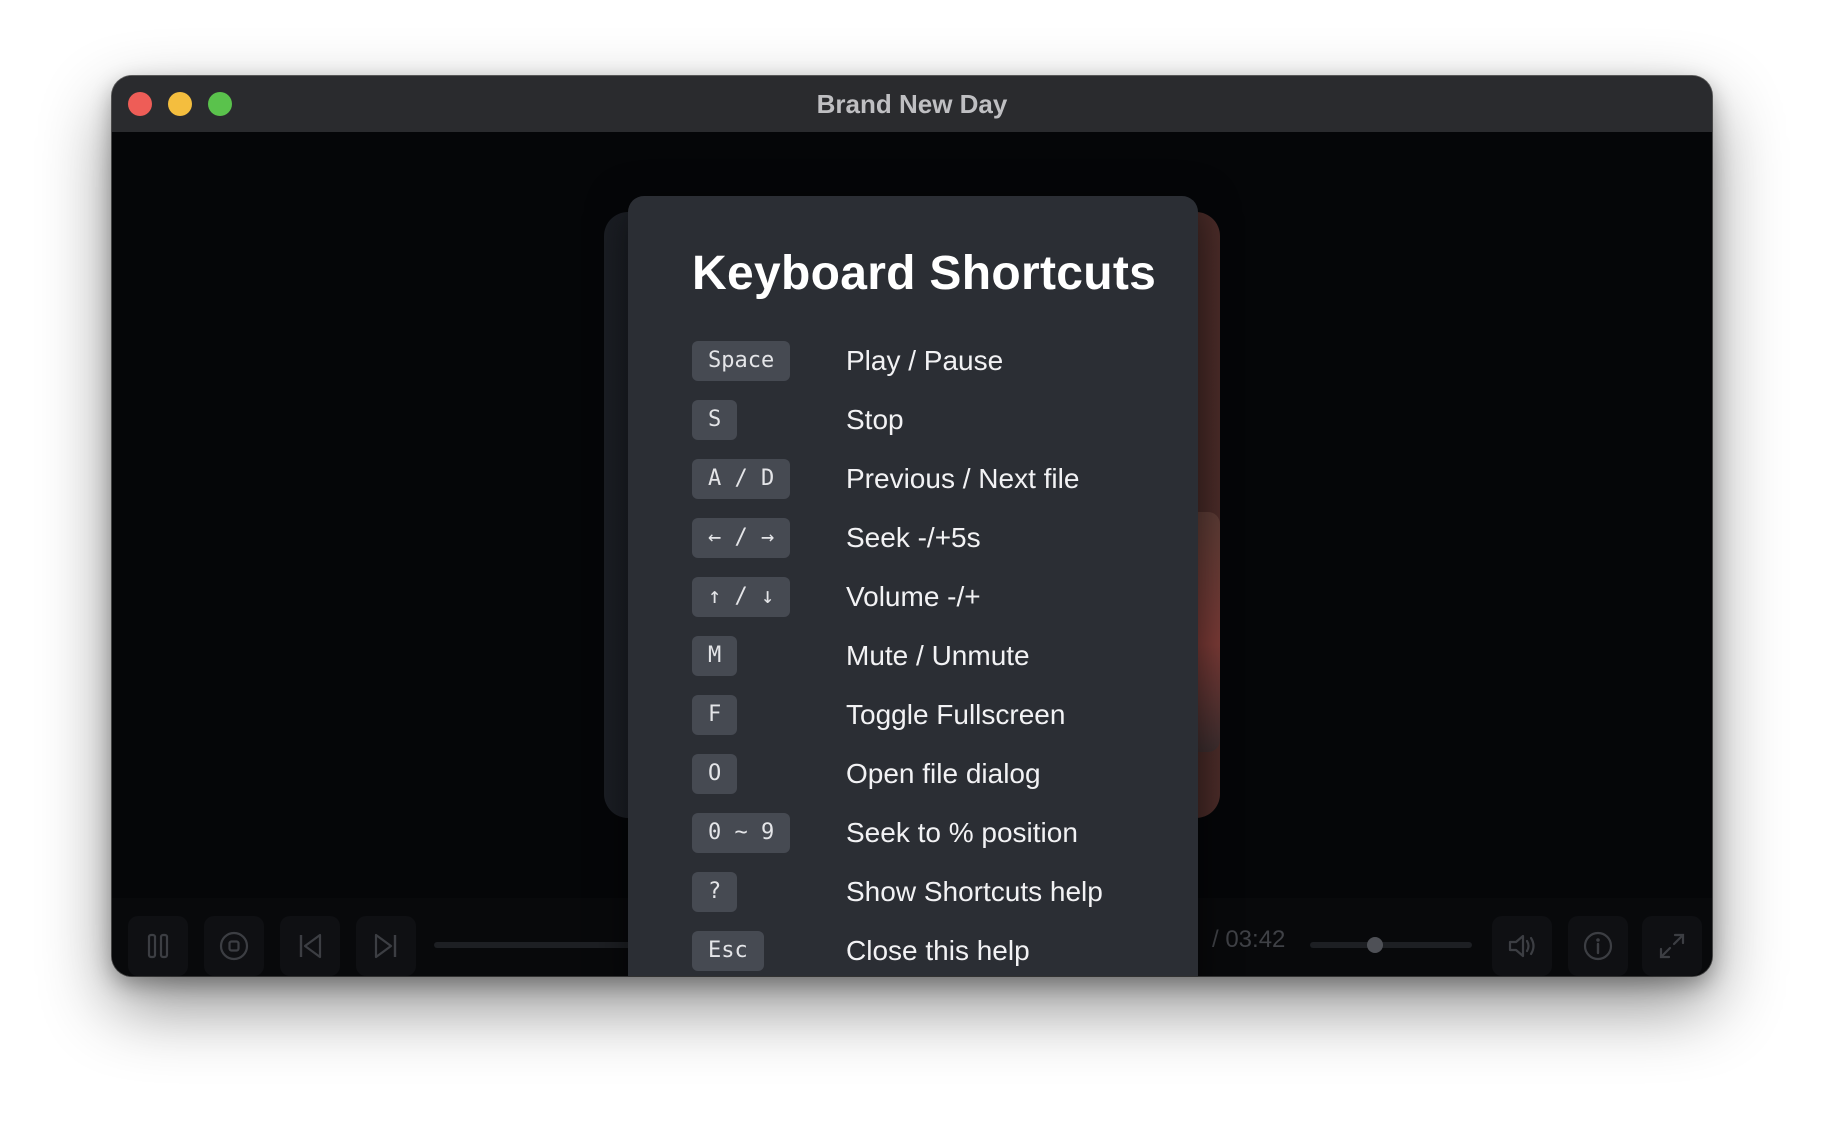  What do you see at coordinates (715, 420) in the screenshot?
I see `shortcut-key: S` at bounding box center [715, 420].